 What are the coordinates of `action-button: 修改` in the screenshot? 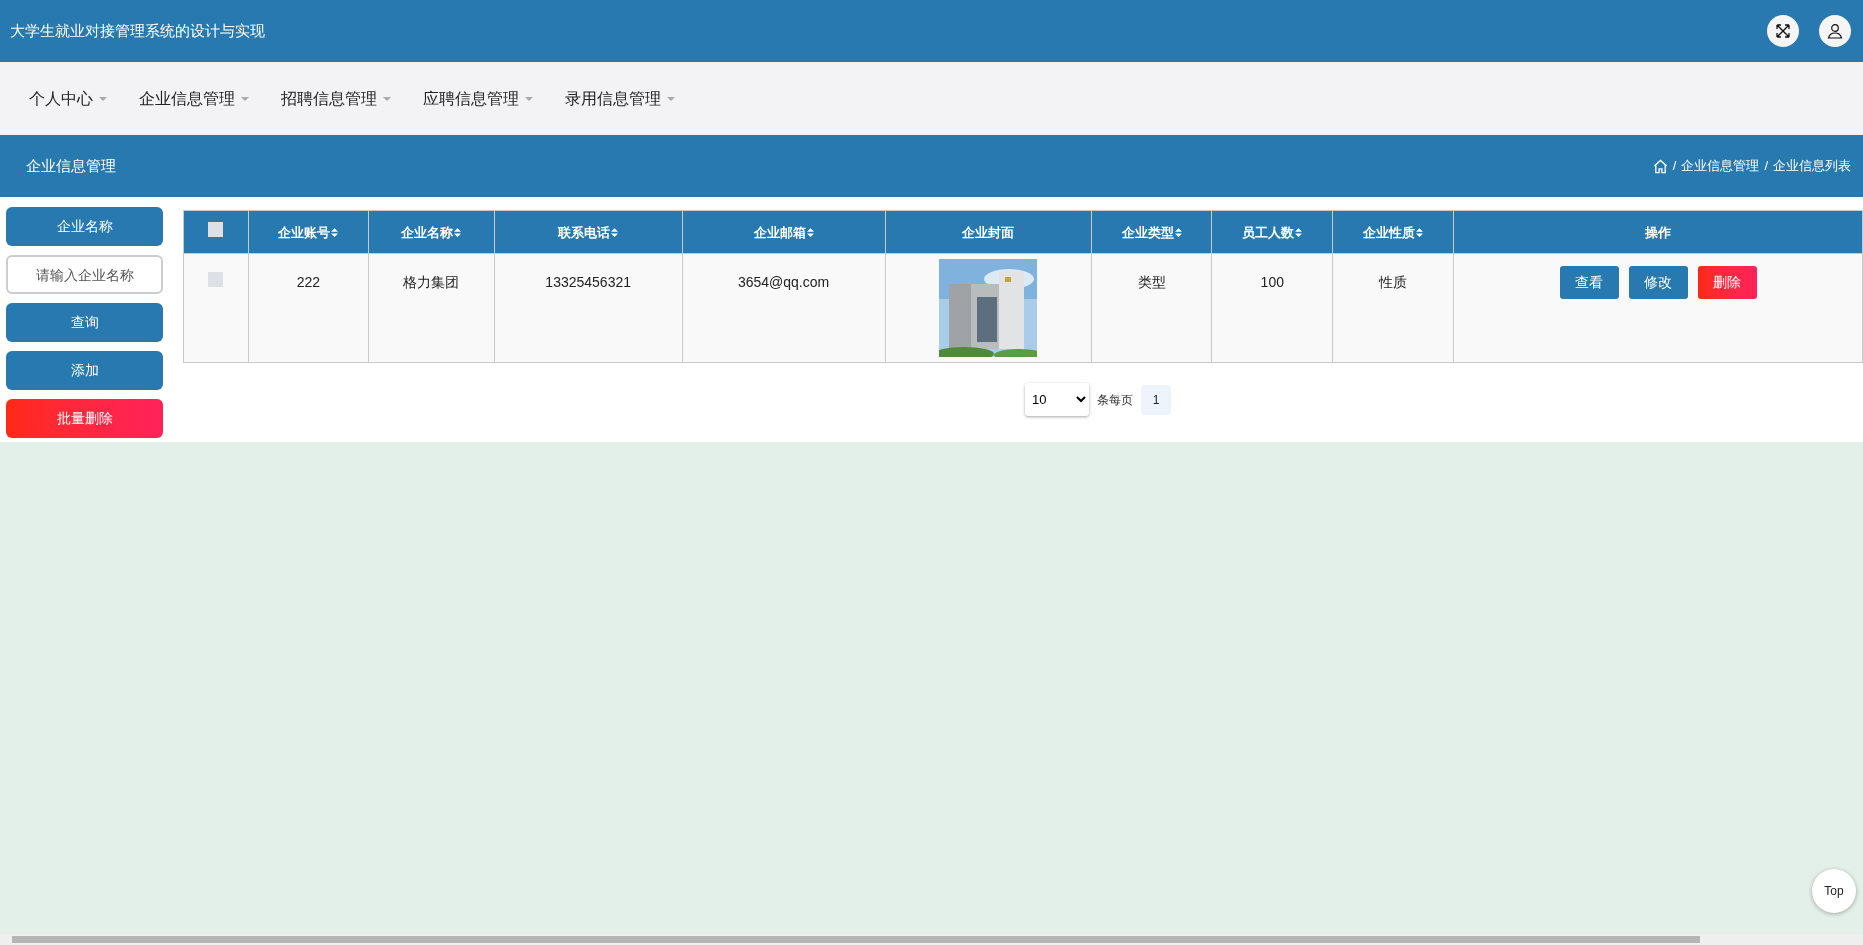 It's located at (1658, 282).